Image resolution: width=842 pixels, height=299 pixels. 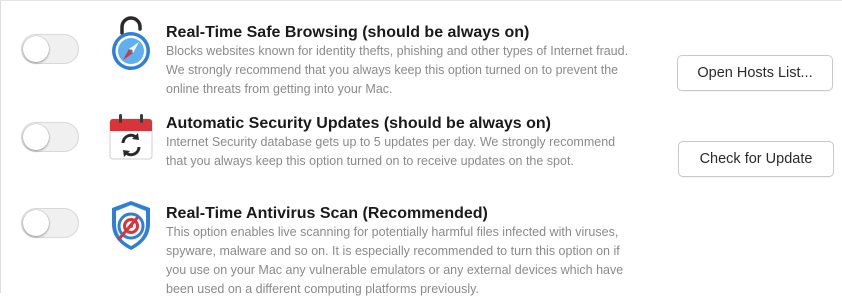 What do you see at coordinates (327, 213) in the screenshot?
I see `antivirus-scan-title: Real-Time Antivirus Scan (Recommended)` at bounding box center [327, 213].